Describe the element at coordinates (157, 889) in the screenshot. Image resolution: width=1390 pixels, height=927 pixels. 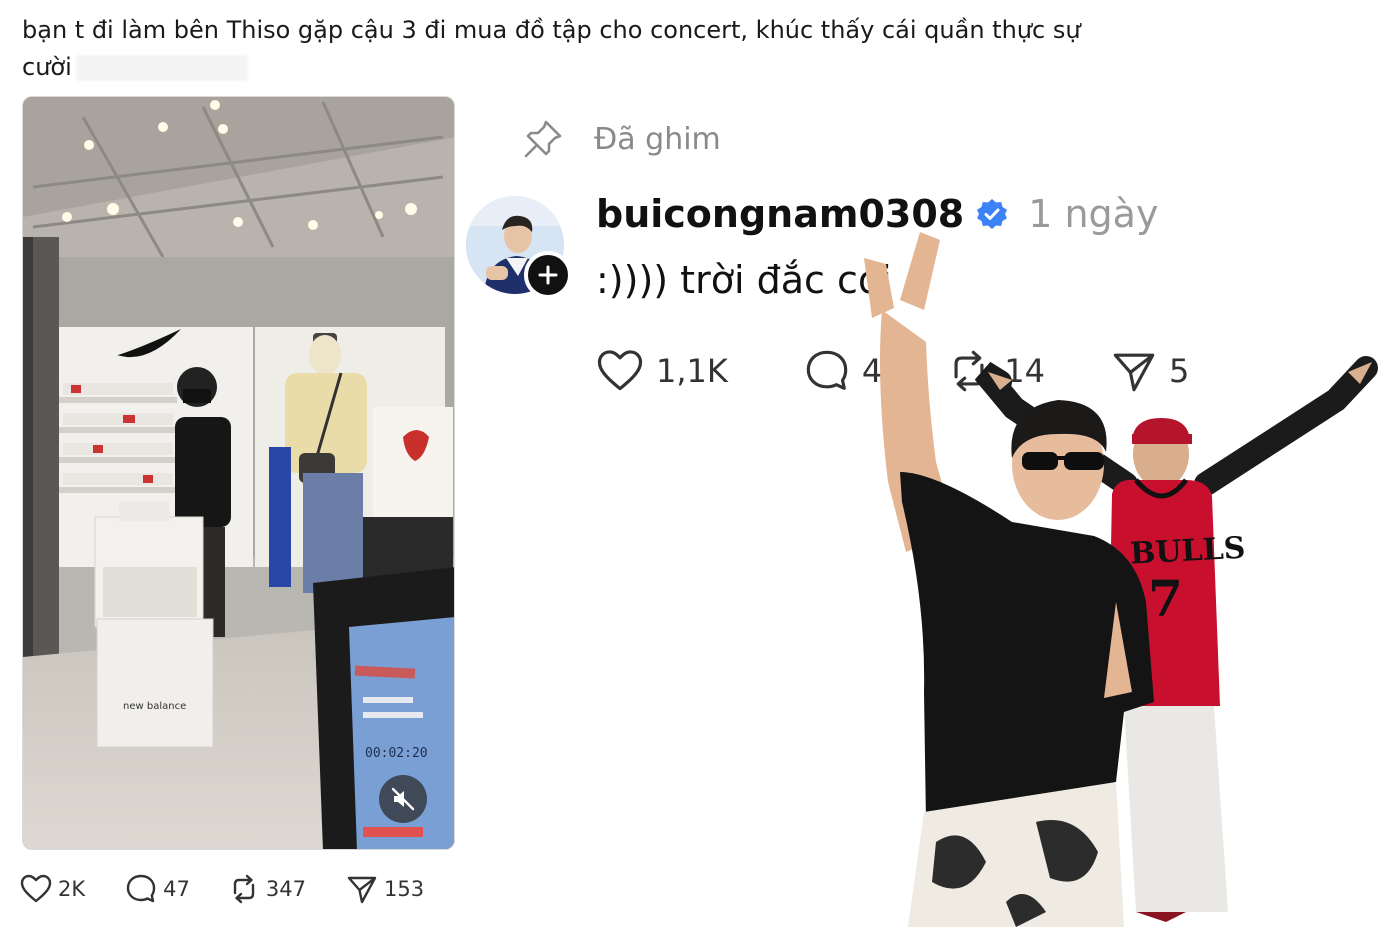
I see `post-comment-button: 47` at that location.